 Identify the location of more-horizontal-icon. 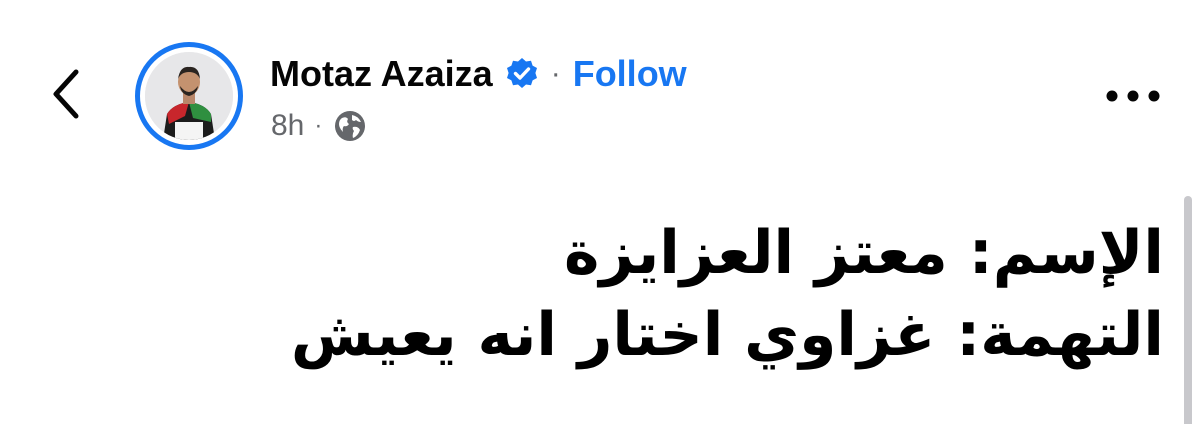
(1133, 96).